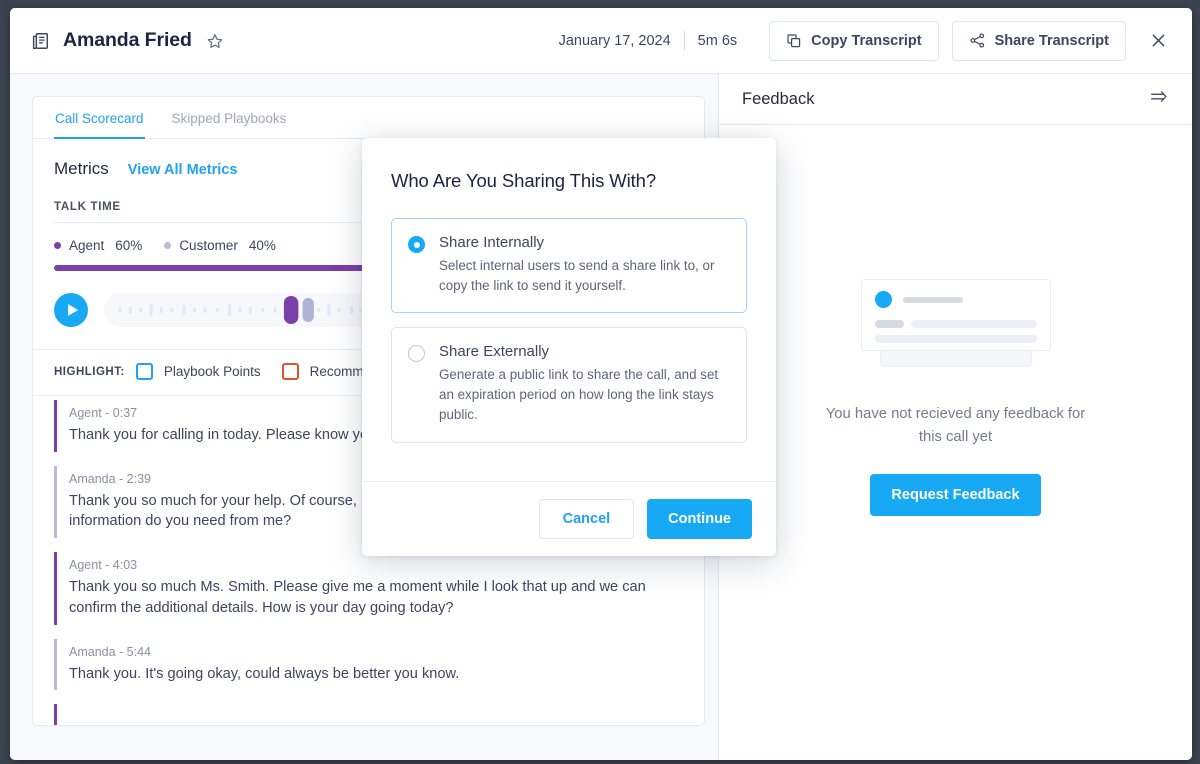 This screenshot has width=1200, height=764. What do you see at coordinates (229, 118) in the screenshot?
I see `tab-skipped-playbooks: Skipped Playbooks` at bounding box center [229, 118].